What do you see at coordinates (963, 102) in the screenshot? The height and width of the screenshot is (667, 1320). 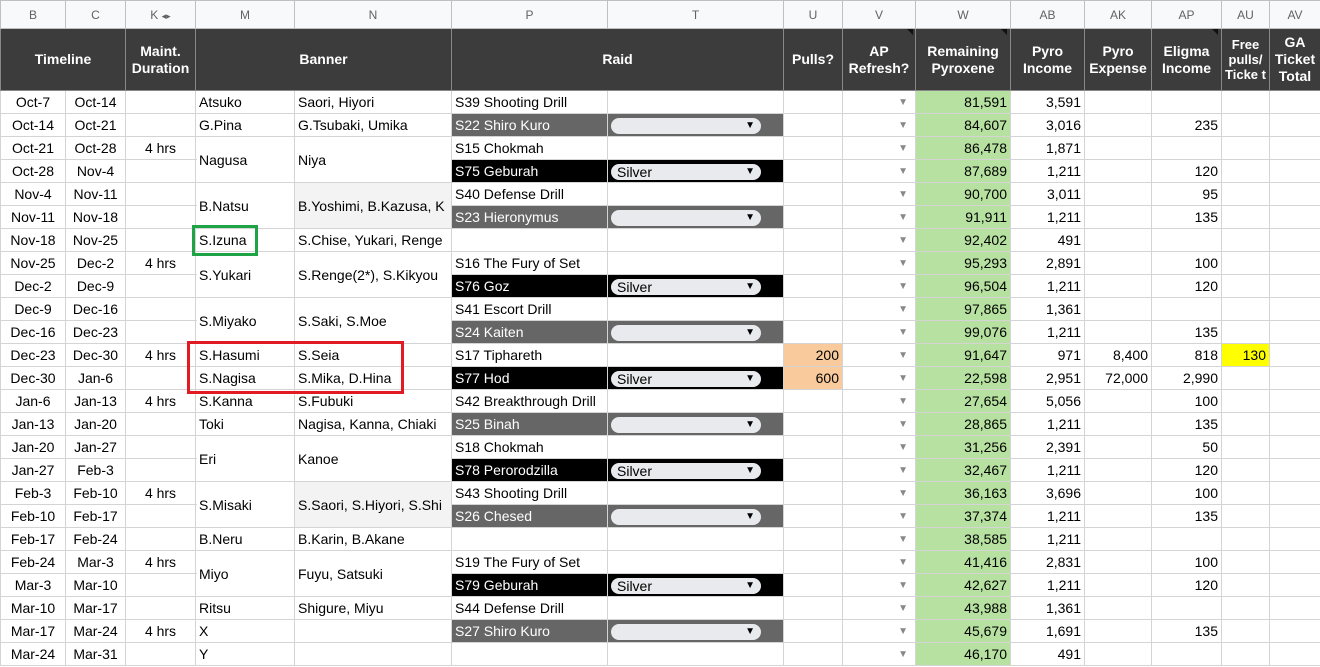 I see `remaining-pyroxene: 81,591` at bounding box center [963, 102].